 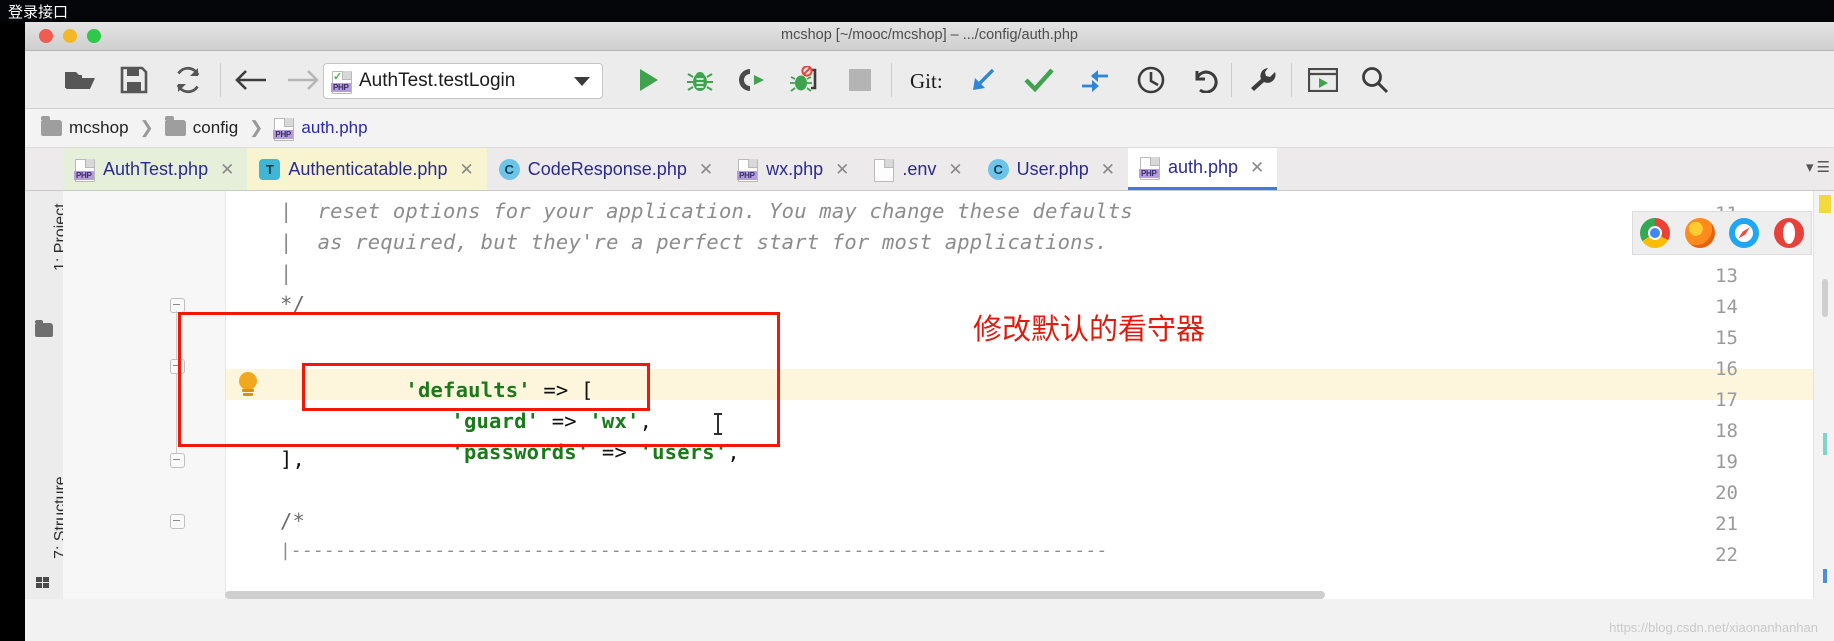 What do you see at coordinates (43, 583) in the screenshot?
I see `structure-icon` at bounding box center [43, 583].